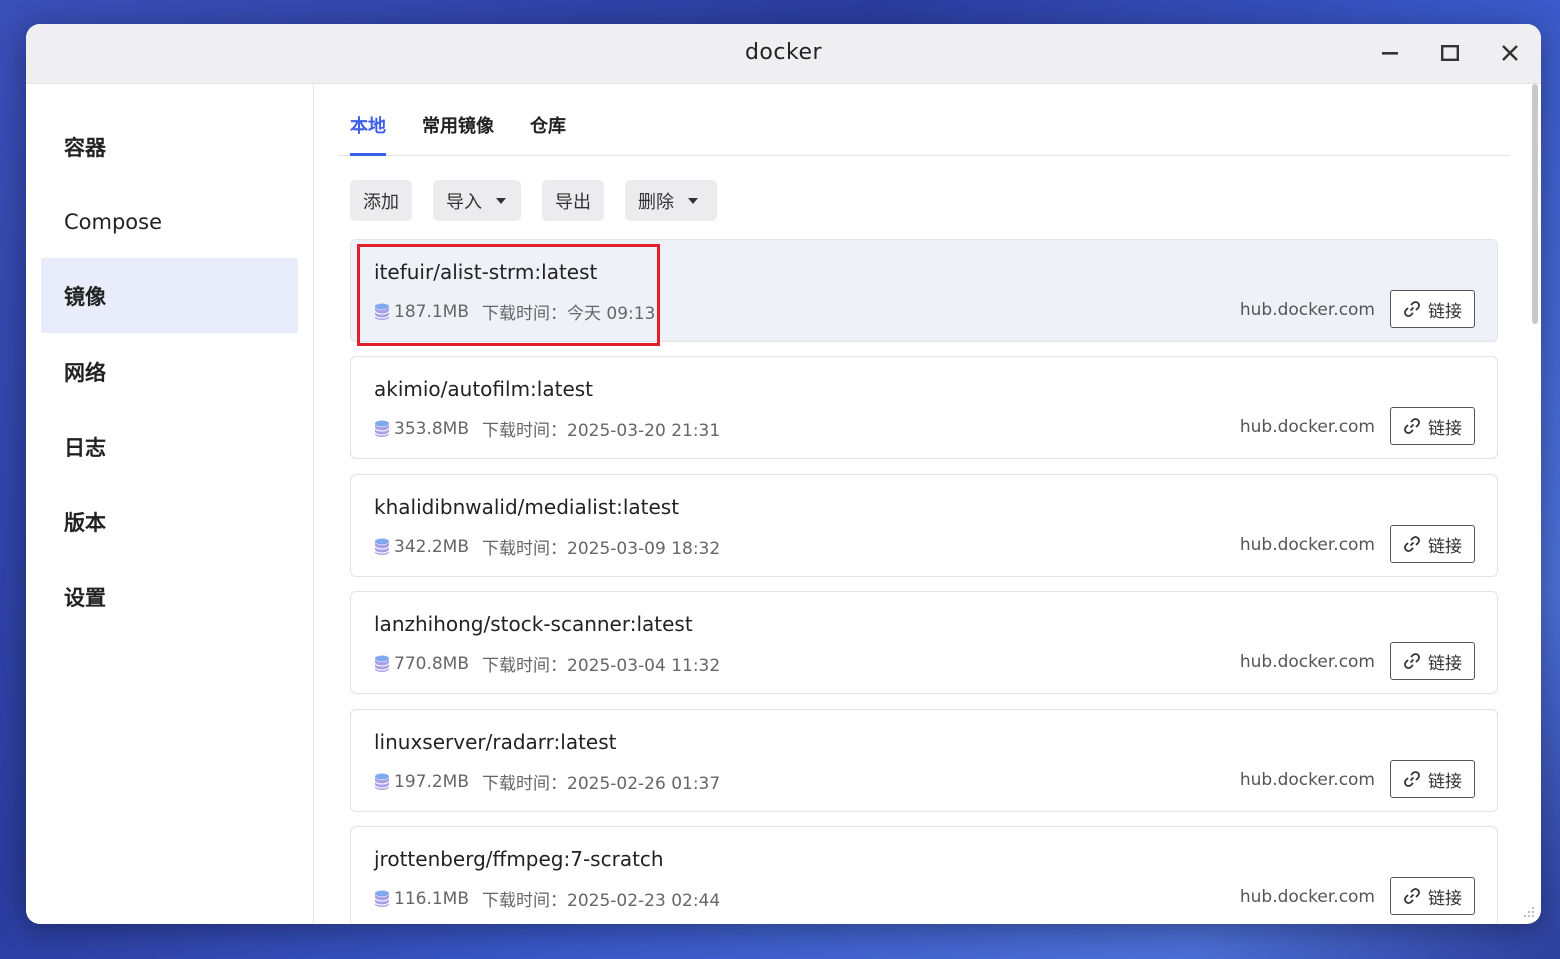  Describe the element at coordinates (533, 624) in the screenshot. I see `image-name: lanzhihong/stock-scanner:latest` at that location.